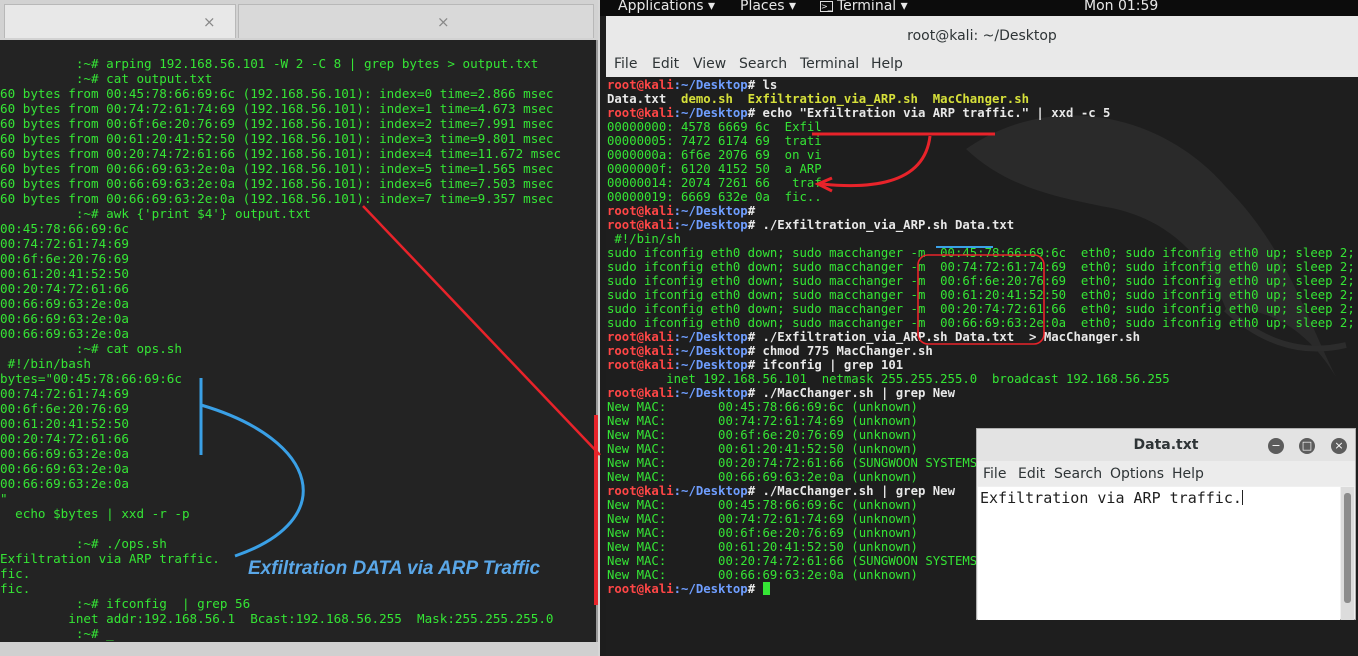 This screenshot has width=1358, height=656. I want to click on terminal-tab-2: ×, so click(416, 21).